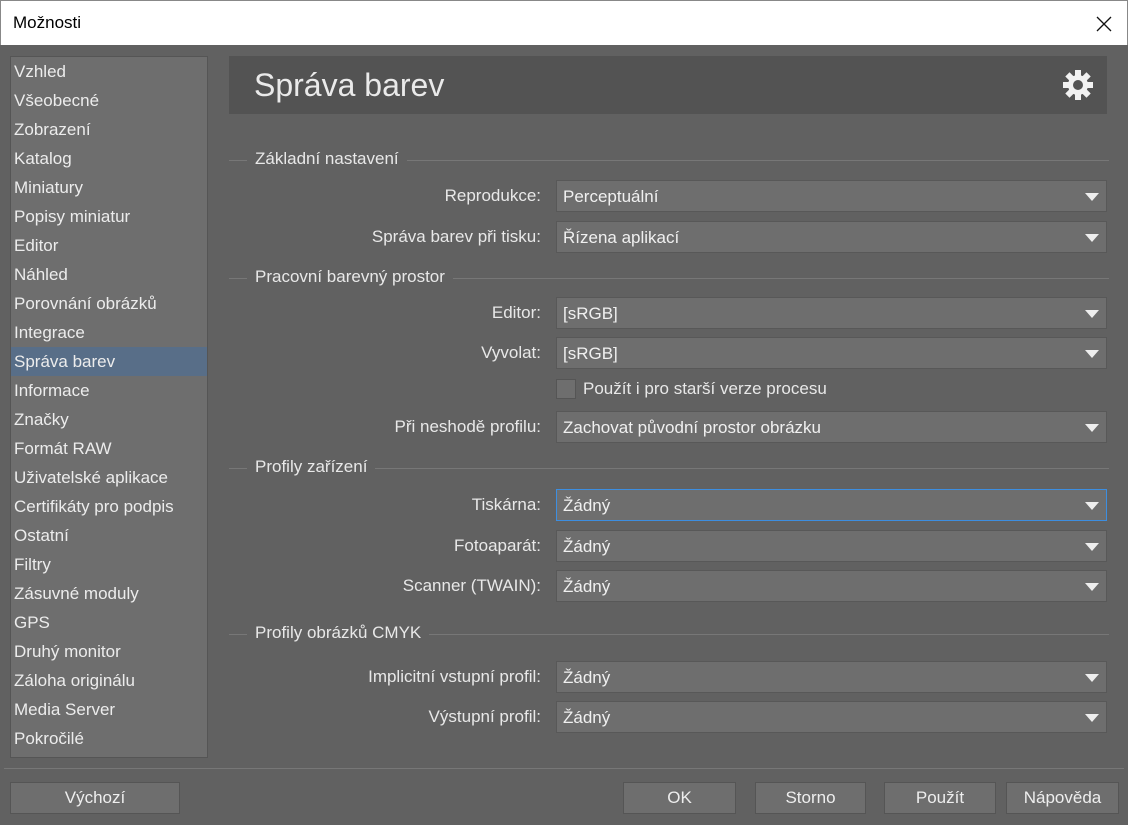 The width and height of the screenshot is (1128, 825). Describe the element at coordinates (109, 419) in the screenshot. I see `sidebar-item: Značky` at that location.